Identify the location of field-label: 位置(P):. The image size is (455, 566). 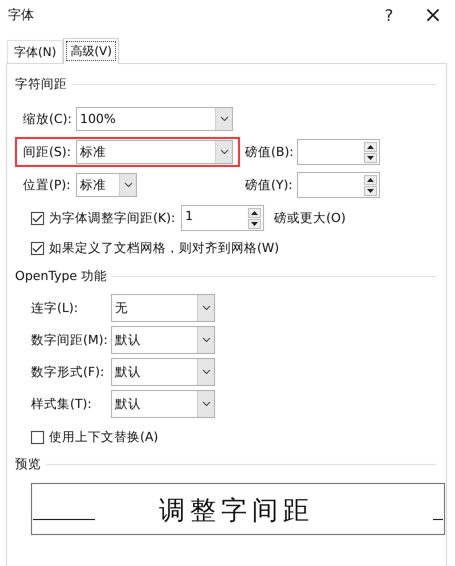
(47, 185).